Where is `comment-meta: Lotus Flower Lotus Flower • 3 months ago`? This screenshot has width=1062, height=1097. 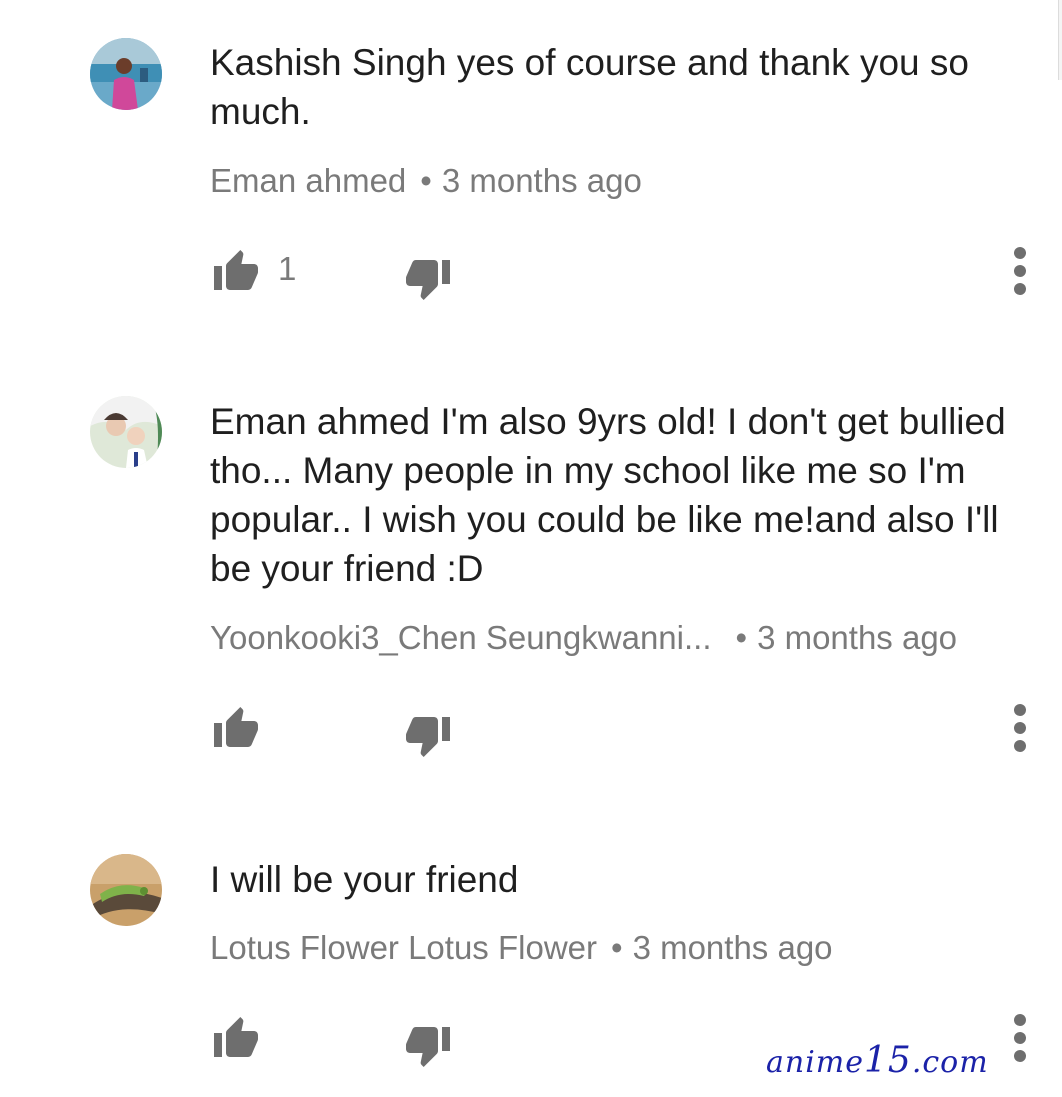
comment-meta: Lotus Flower Lotus Flower • 3 months ago is located at coordinates (521, 948).